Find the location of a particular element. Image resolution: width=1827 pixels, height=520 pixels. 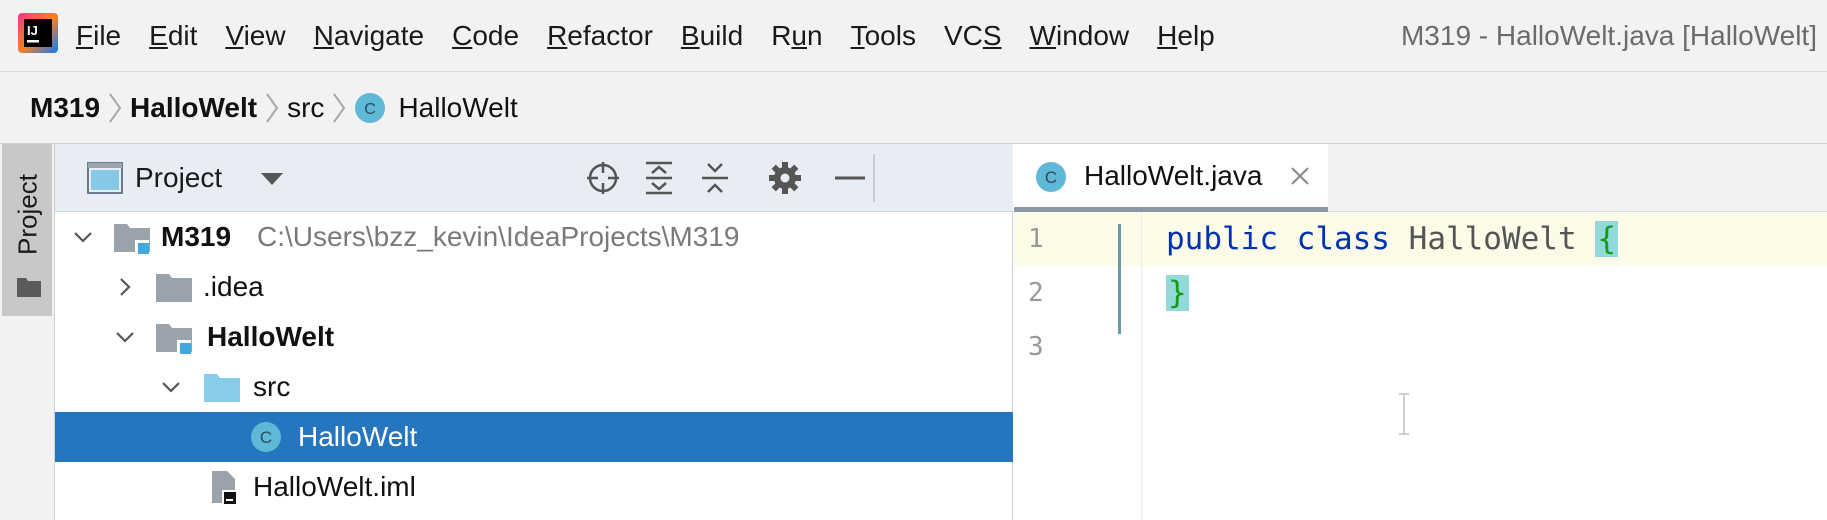

menu-refactor: Refactor is located at coordinates (600, 36).